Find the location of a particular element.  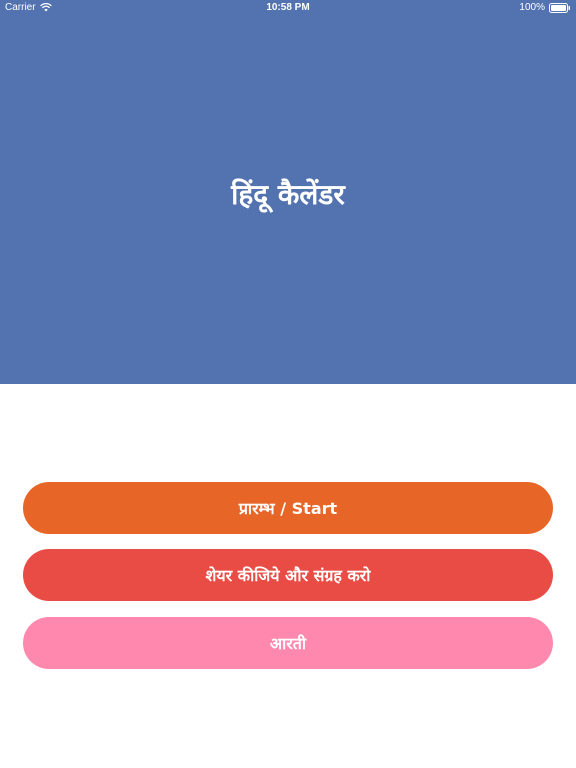

app-title: हिंदू कैलेंडर is located at coordinates (288, 194).